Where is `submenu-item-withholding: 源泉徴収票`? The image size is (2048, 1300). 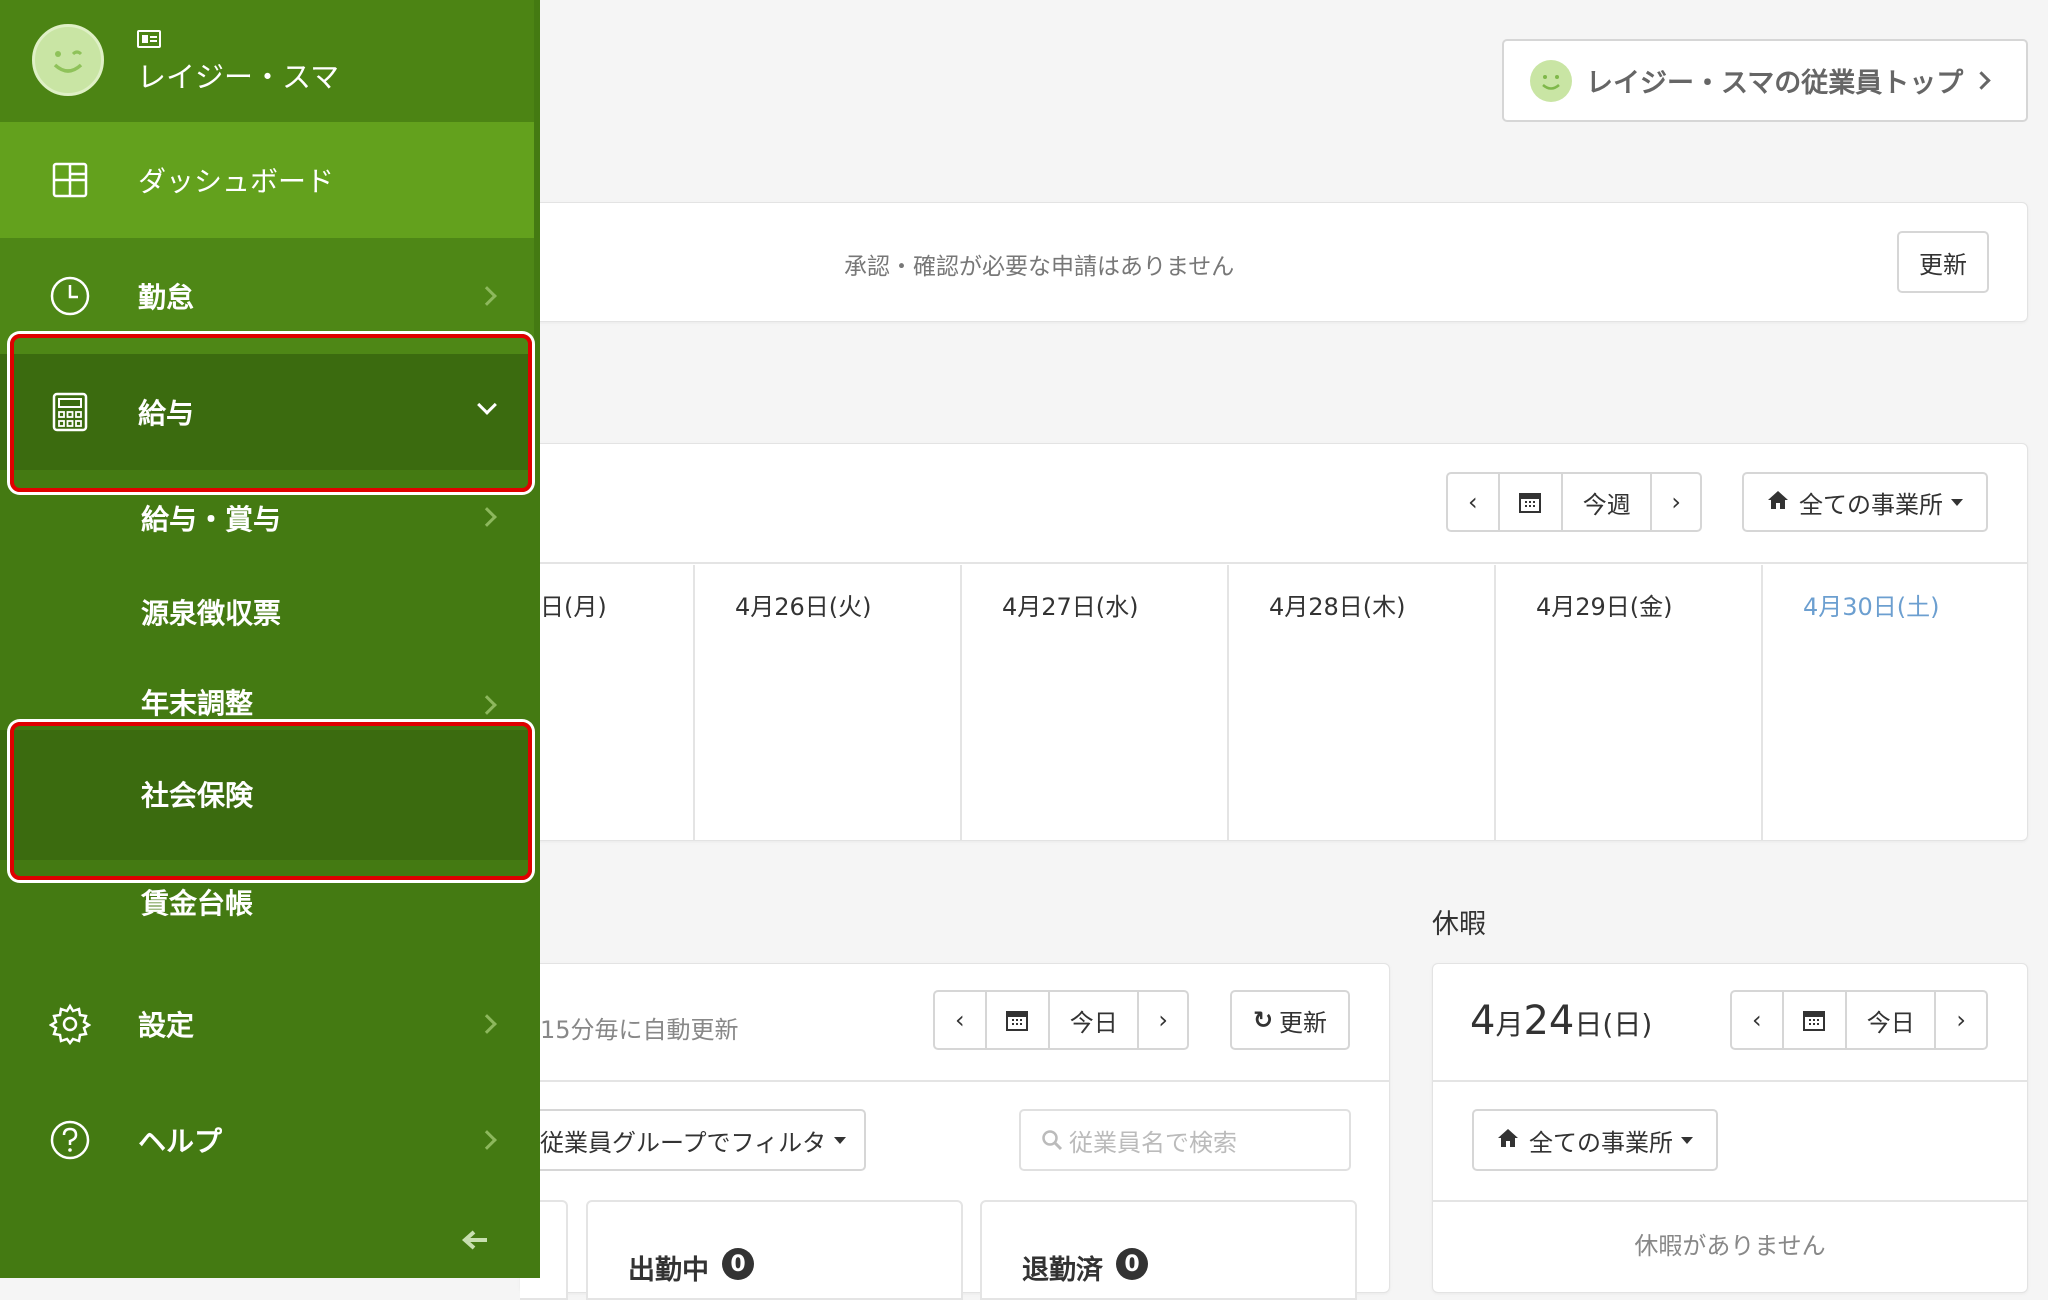
submenu-item-withholding: 源泉徴収票 is located at coordinates (267, 614).